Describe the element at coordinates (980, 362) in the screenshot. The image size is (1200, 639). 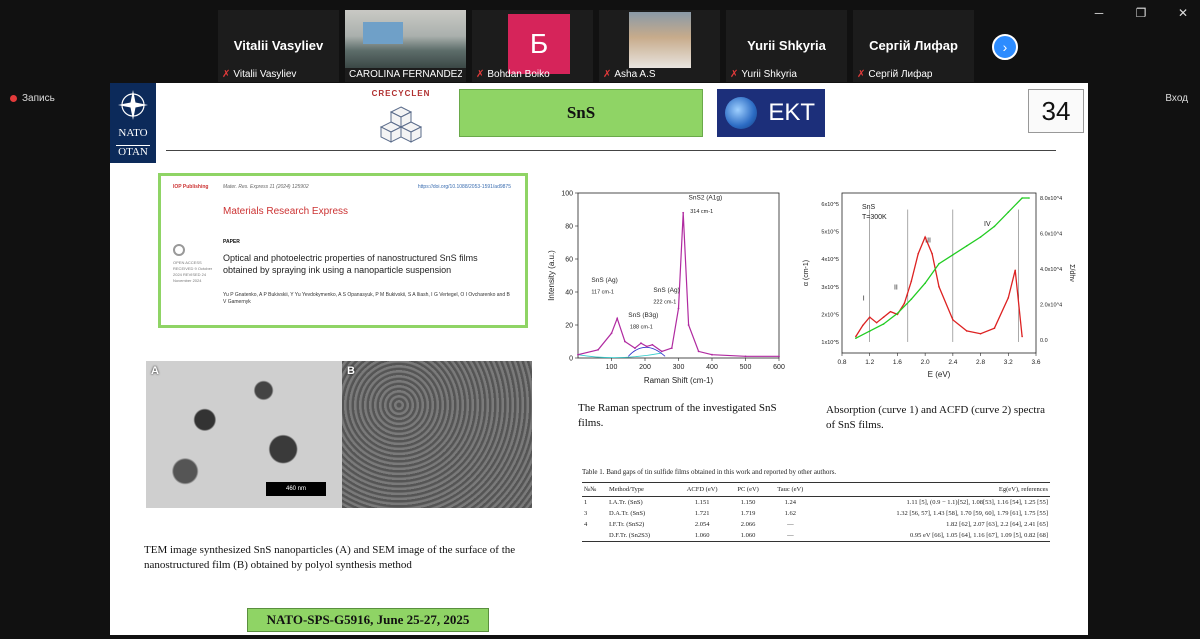
I see `x-tick-label: 2.8` at that location.